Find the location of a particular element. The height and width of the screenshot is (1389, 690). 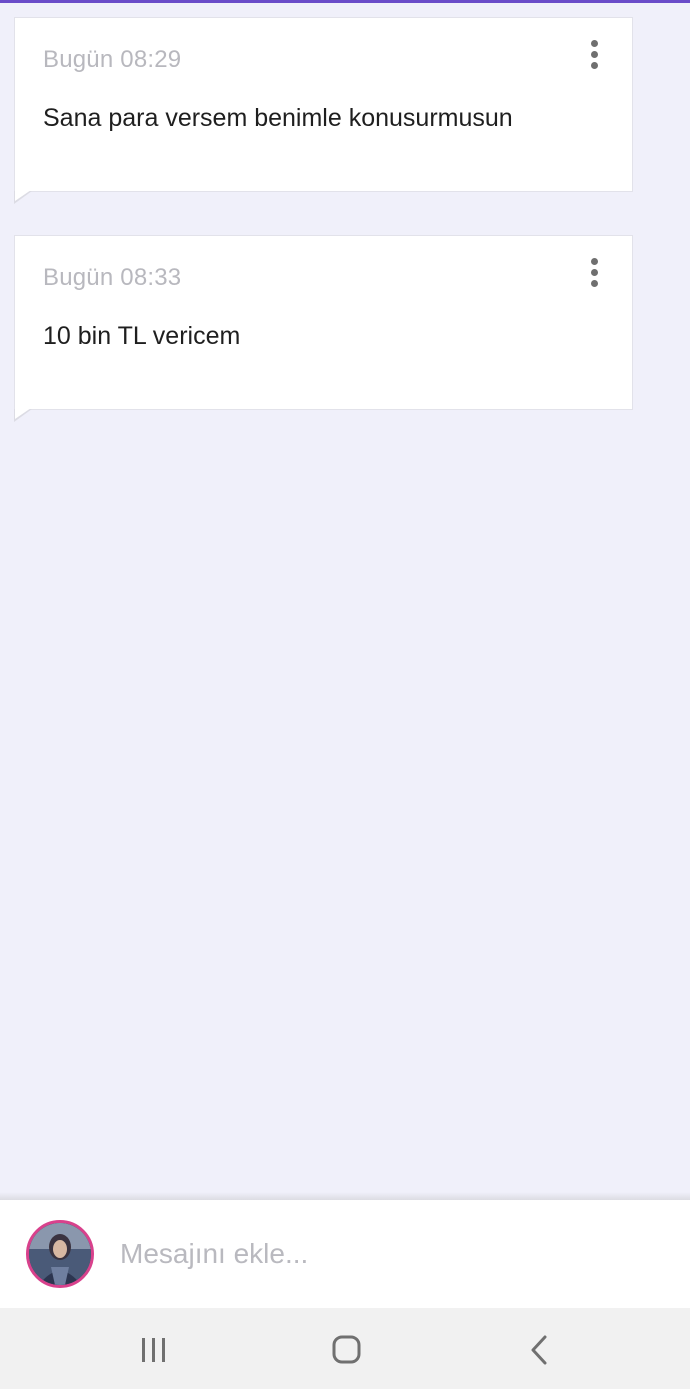

message-composer is located at coordinates (345, 1254).